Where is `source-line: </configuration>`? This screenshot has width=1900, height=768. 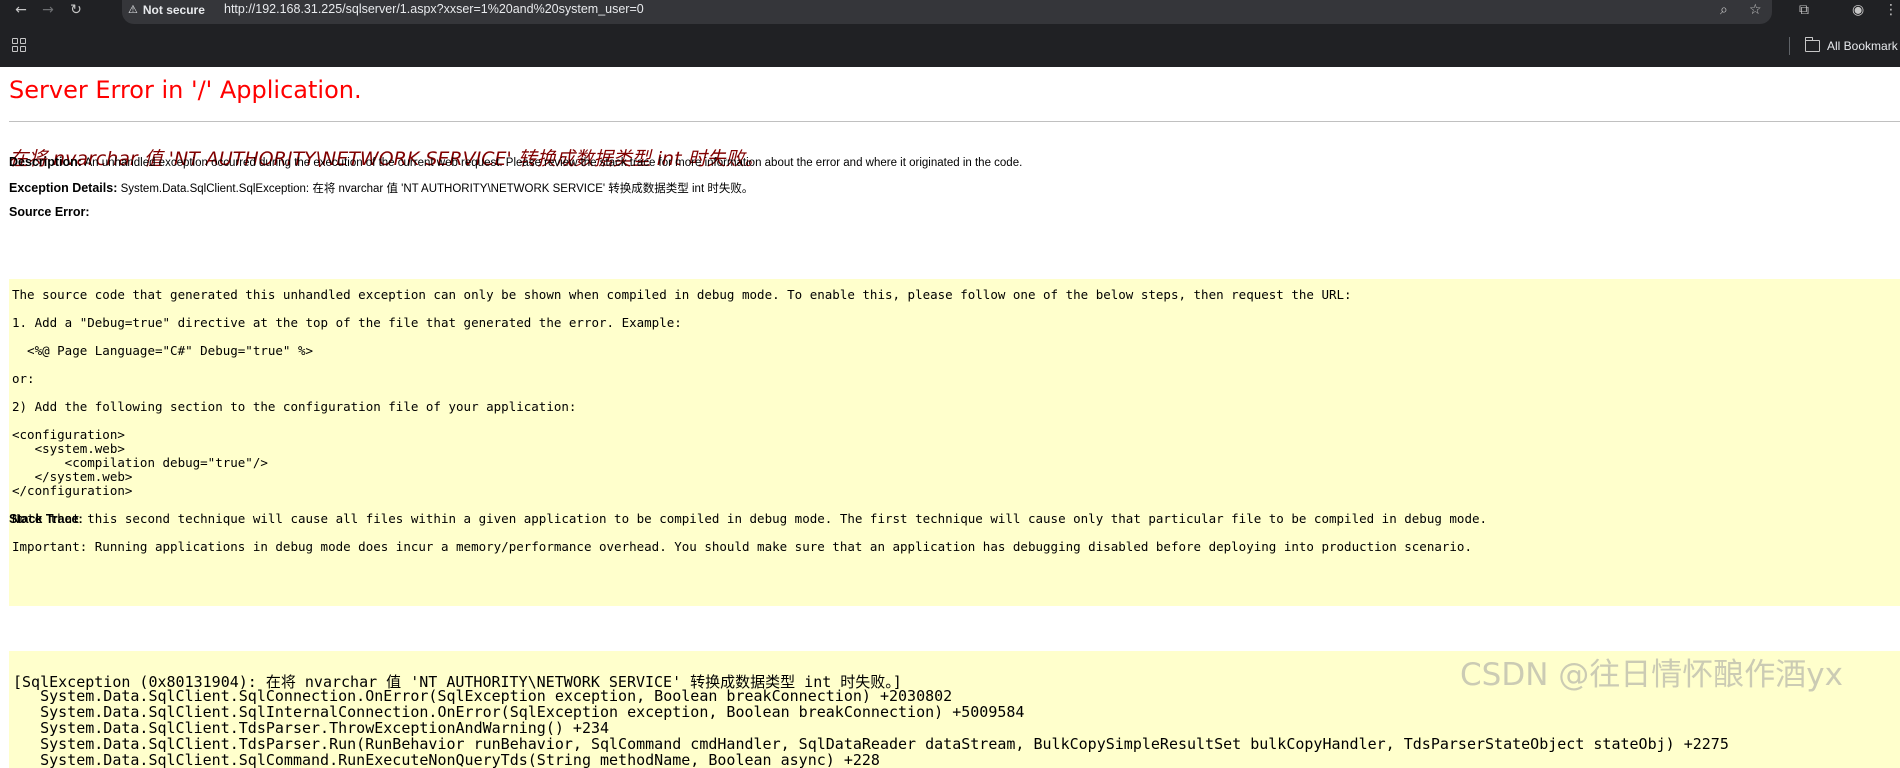
source-line: </configuration> is located at coordinates (72, 490).